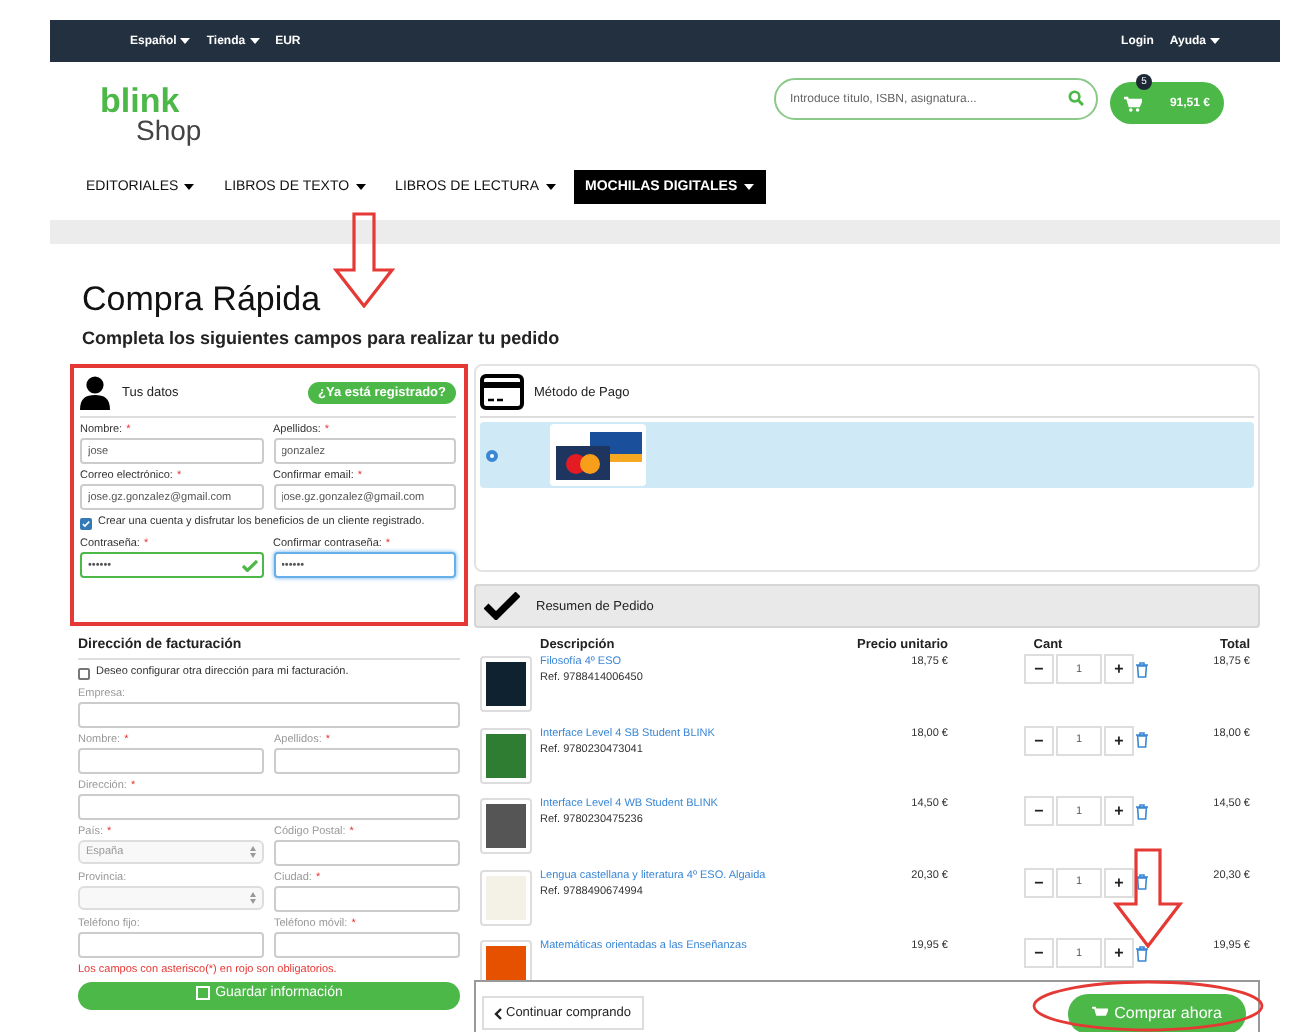 Image resolution: width=1306 pixels, height=1032 pixels. Describe the element at coordinates (95, 393) in the screenshot. I see `user-icon` at that location.